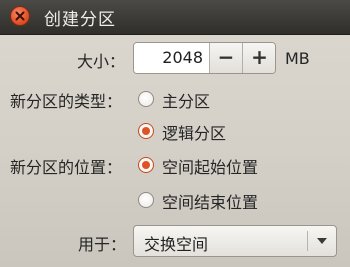 Image resolution: width=350 pixels, height=267 pixels. Describe the element at coordinates (210, 166) in the screenshot. I see `radio-location-start-label: 空间起始位置` at that location.